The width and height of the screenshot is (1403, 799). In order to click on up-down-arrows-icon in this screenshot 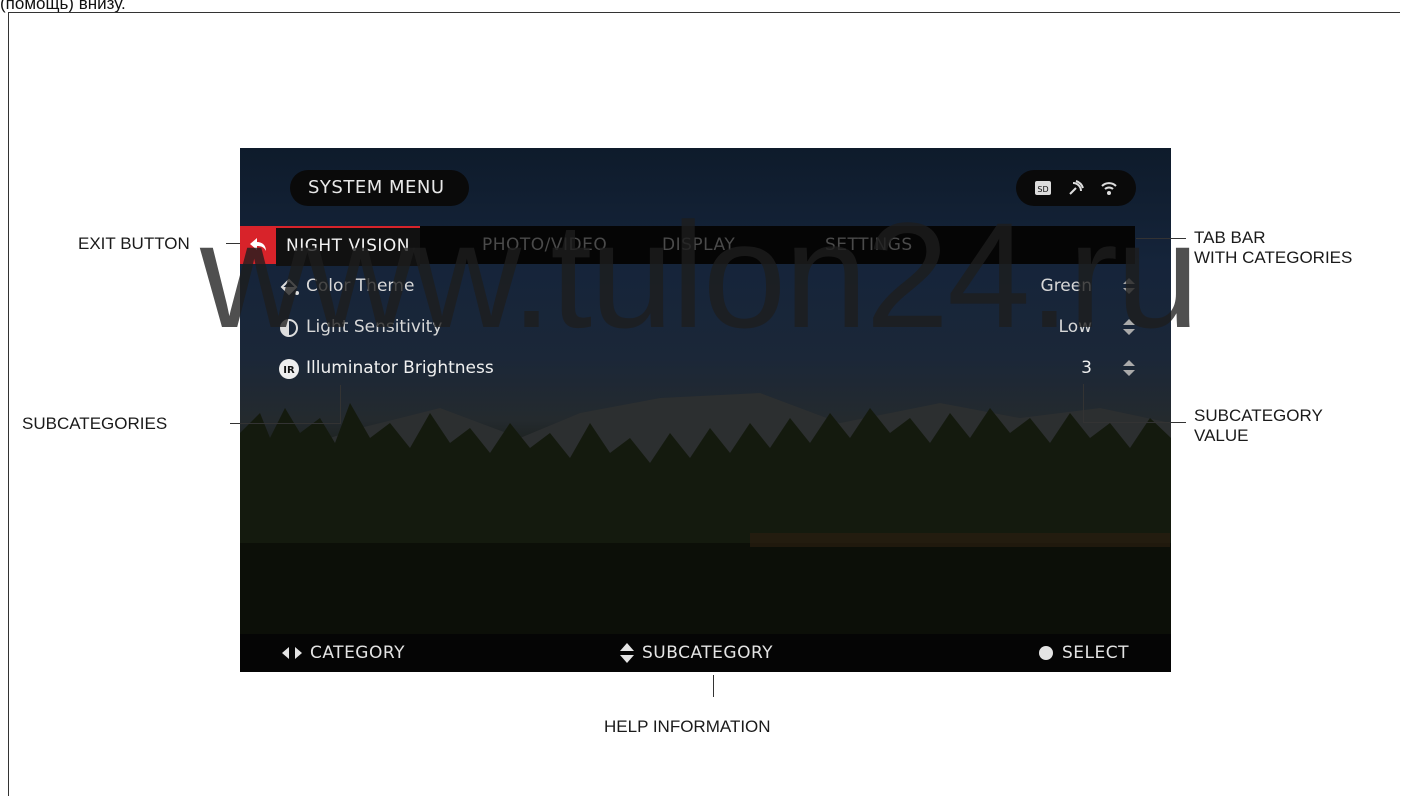, I will do `click(627, 653)`.